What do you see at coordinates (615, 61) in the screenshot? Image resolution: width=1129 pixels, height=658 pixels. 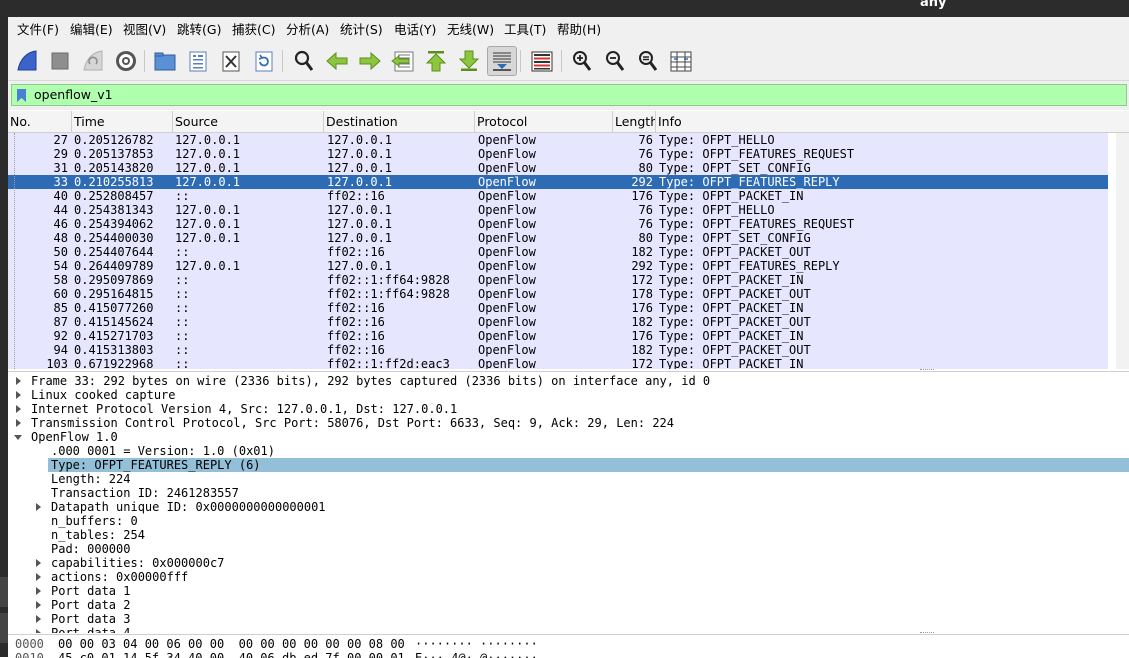 I see `zoom-out-button` at bounding box center [615, 61].